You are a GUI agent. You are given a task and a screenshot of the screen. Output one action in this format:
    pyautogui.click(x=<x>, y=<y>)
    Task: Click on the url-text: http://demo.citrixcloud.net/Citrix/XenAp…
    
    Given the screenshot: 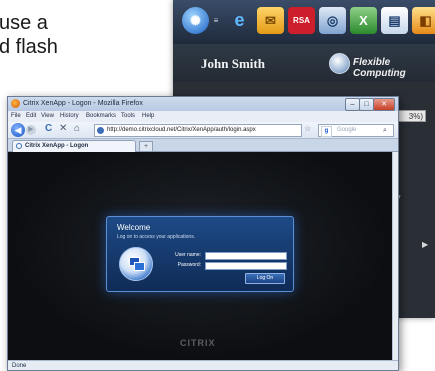 What is the action you would take?
    pyautogui.click(x=181, y=130)
    